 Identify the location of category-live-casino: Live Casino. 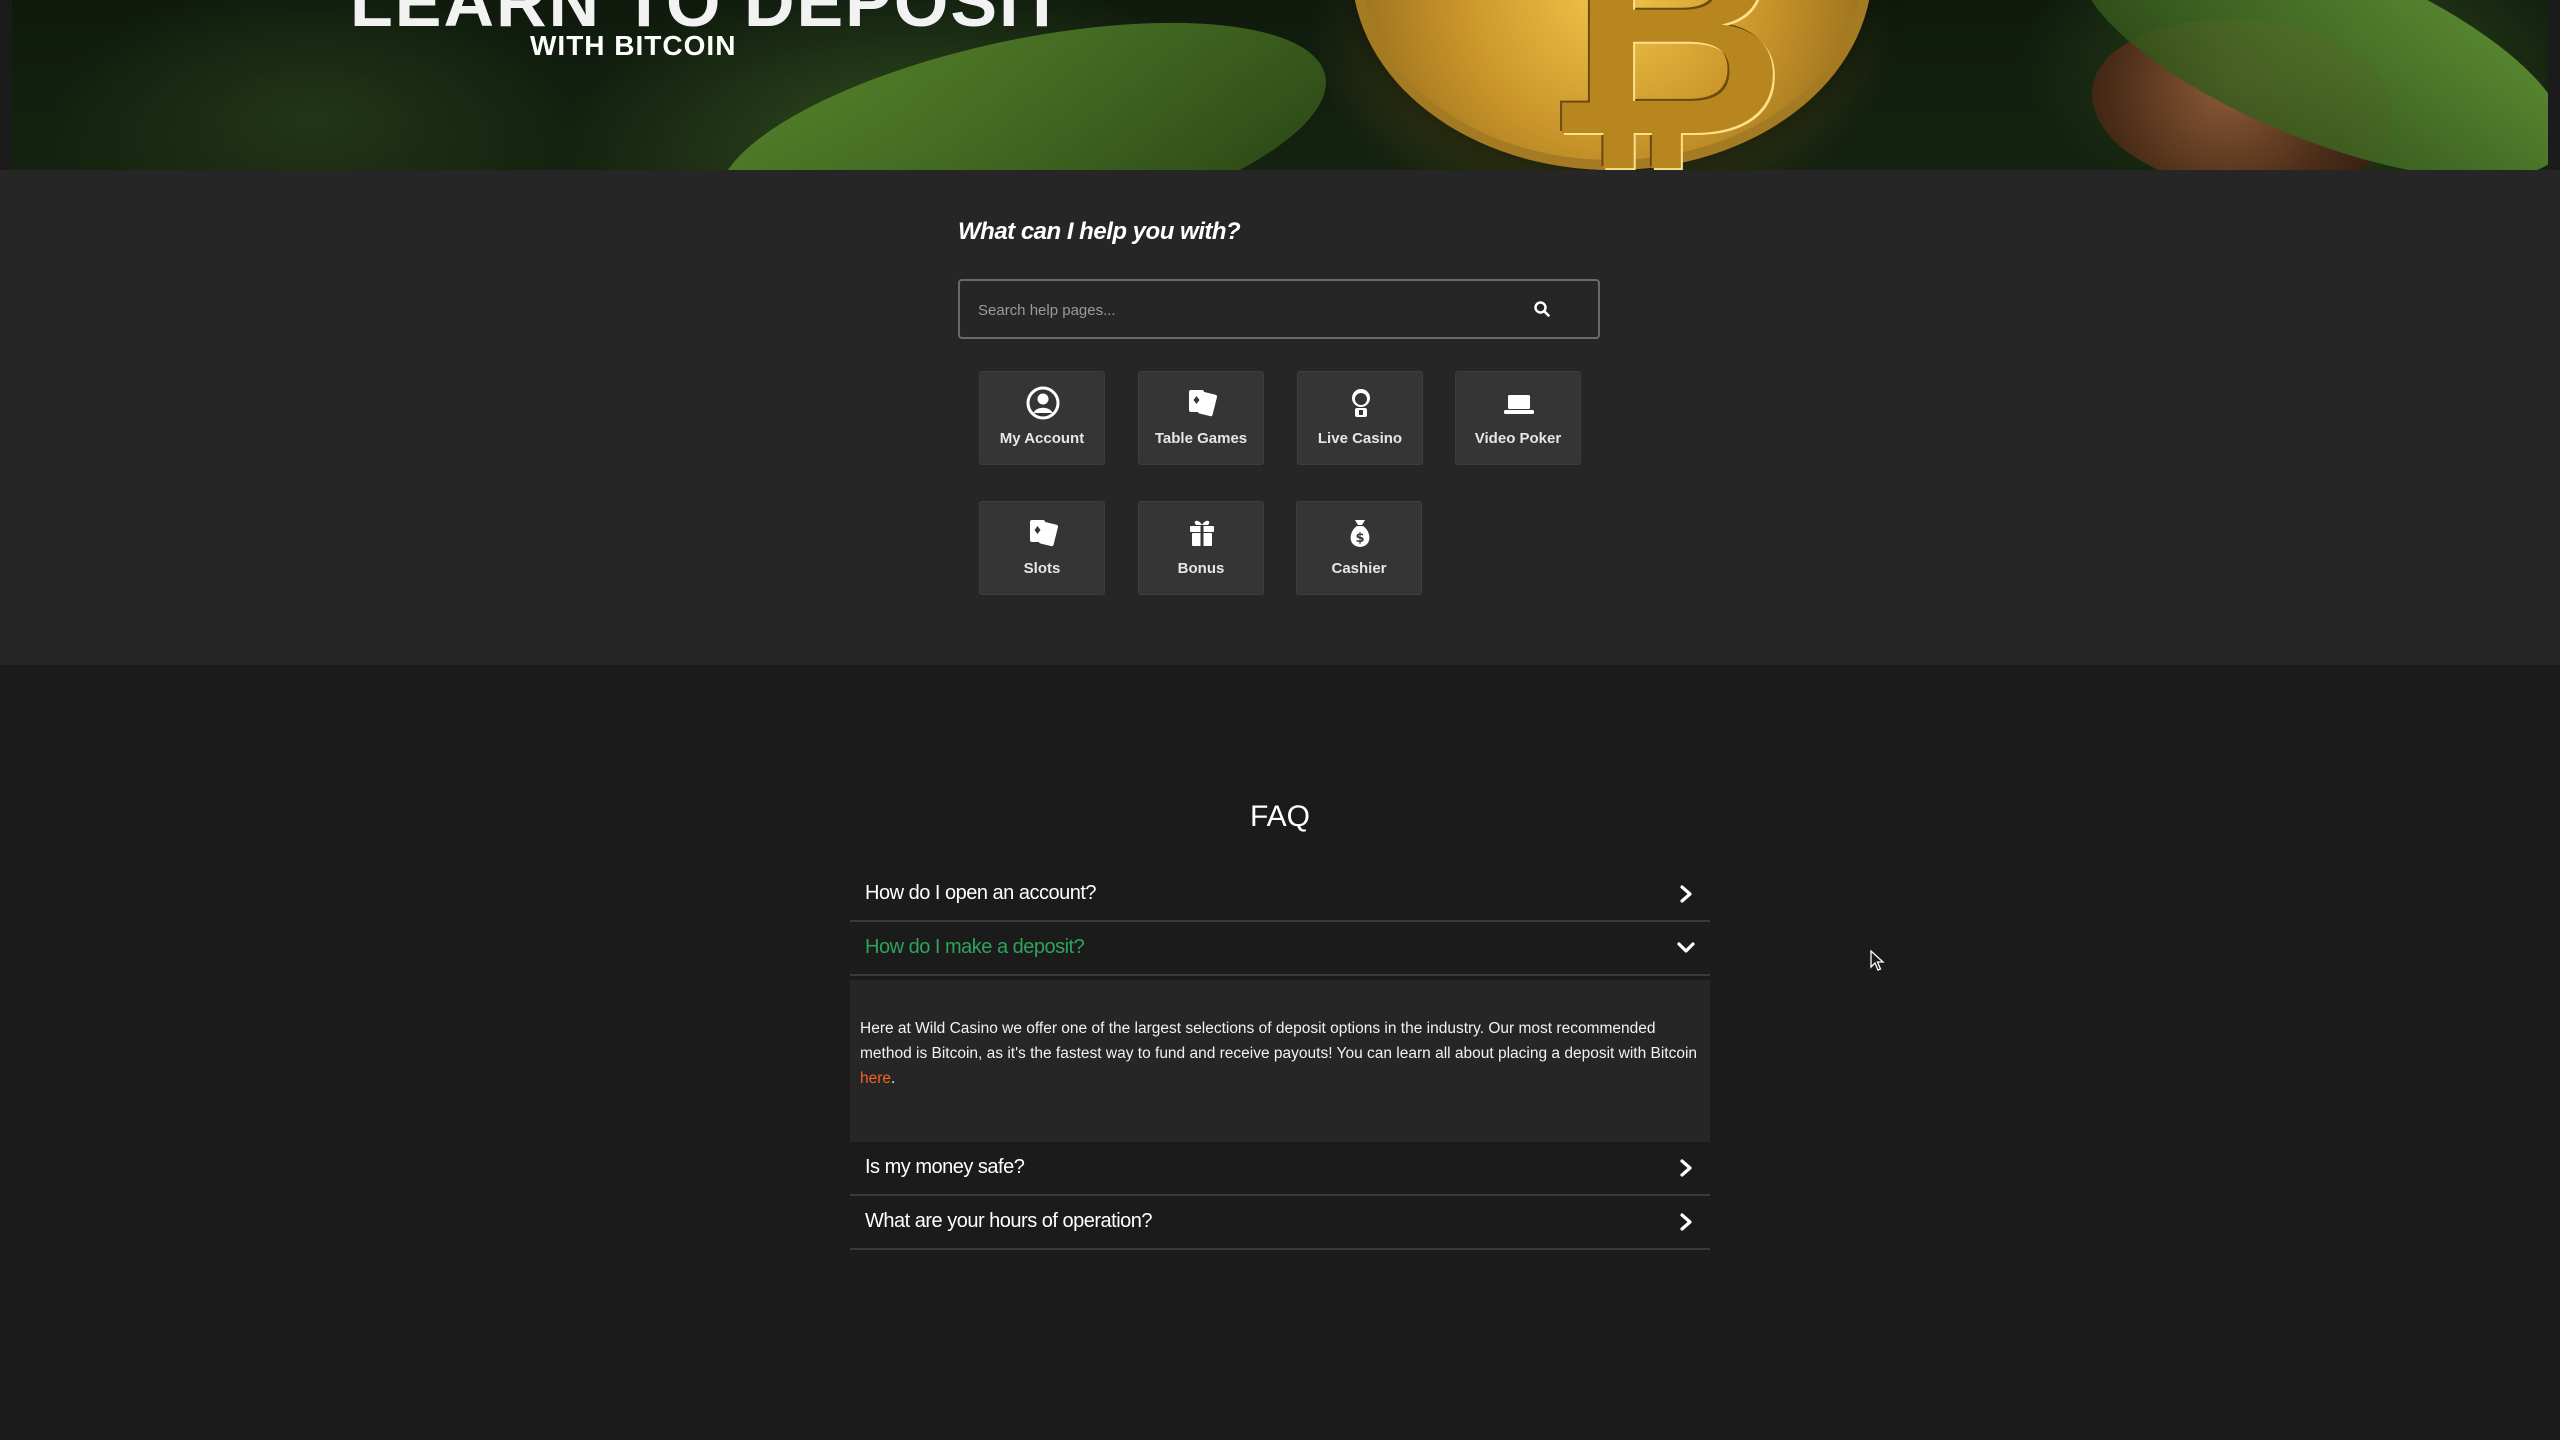
(1360, 418).